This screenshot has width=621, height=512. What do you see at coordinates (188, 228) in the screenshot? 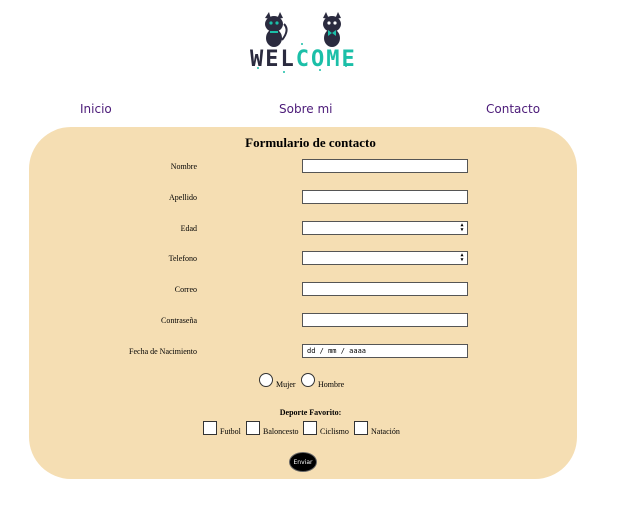
I see `label-edad: Edad` at bounding box center [188, 228].